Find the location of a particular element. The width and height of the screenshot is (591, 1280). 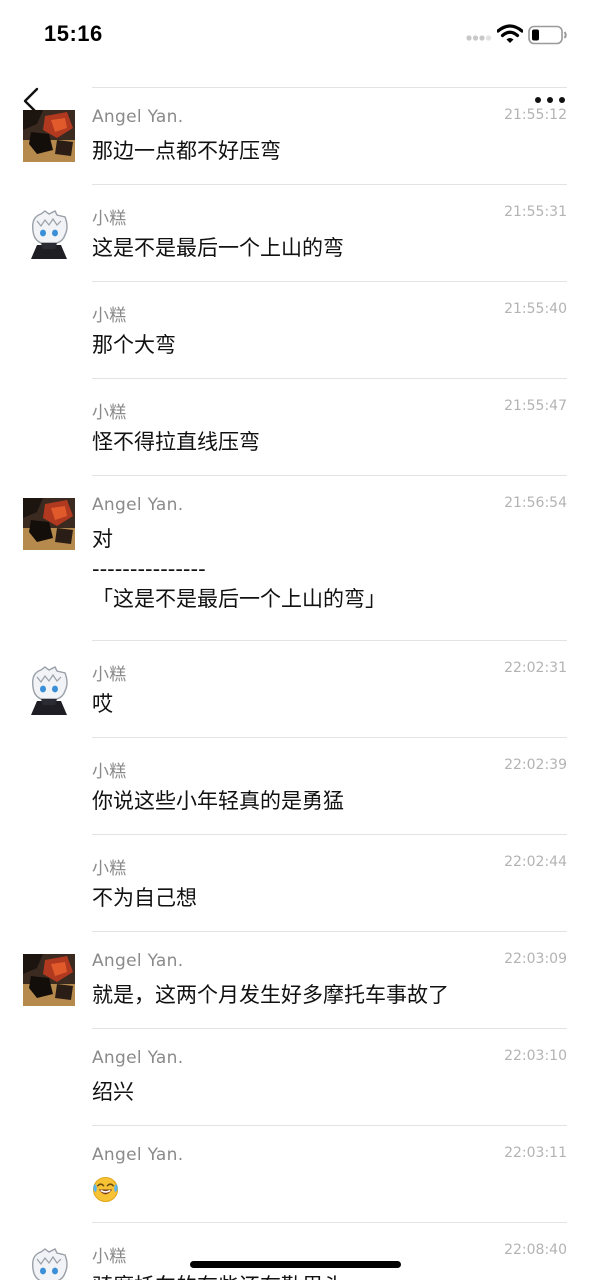

home-indicator is located at coordinates (295, 1264).